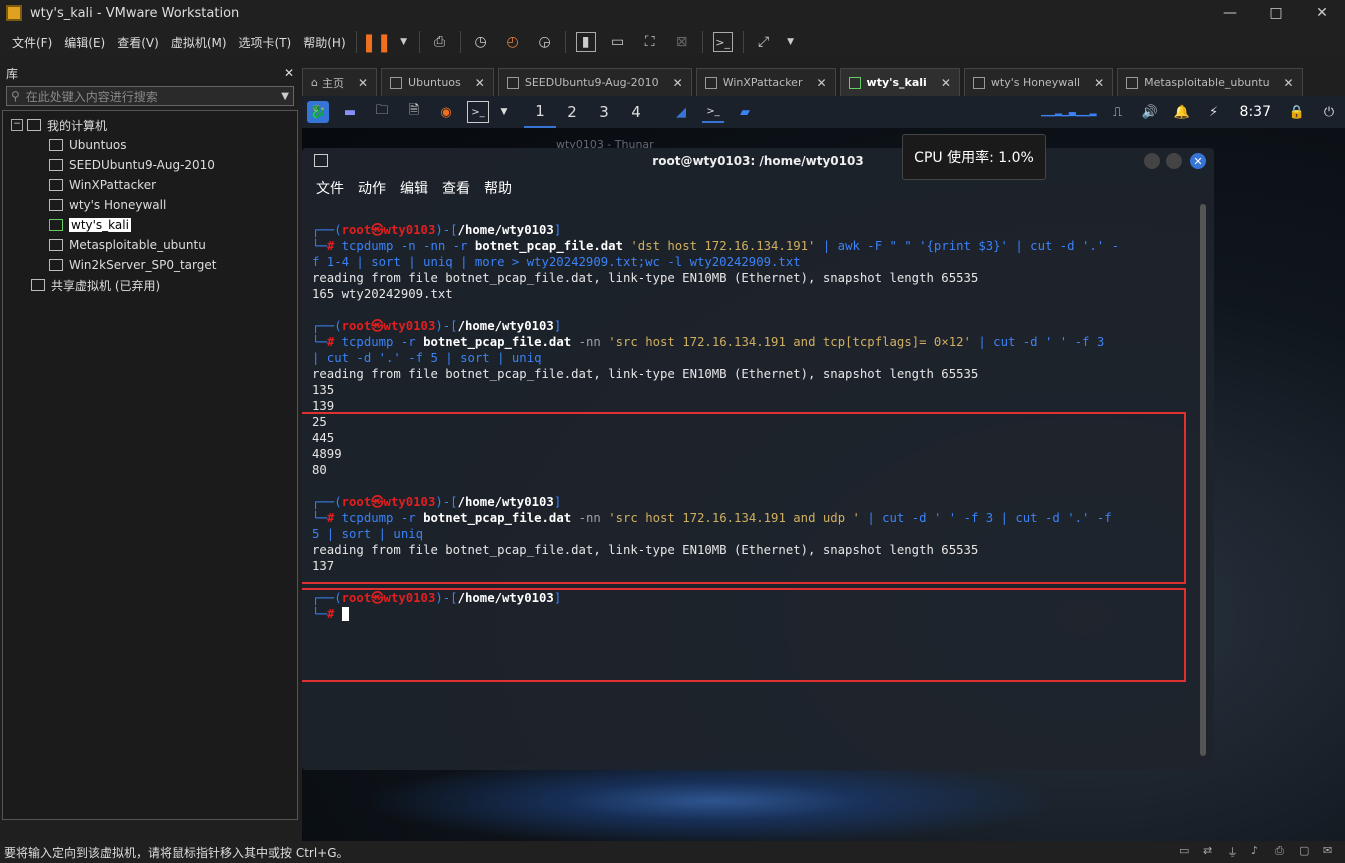 The image size is (1345, 863). What do you see at coordinates (350, 112) in the screenshot?
I see `desktop-icon: ▬` at bounding box center [350, 112].